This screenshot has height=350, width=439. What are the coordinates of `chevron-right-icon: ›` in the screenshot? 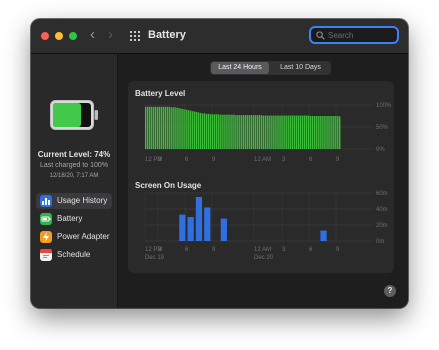 It's located at (110, 35).